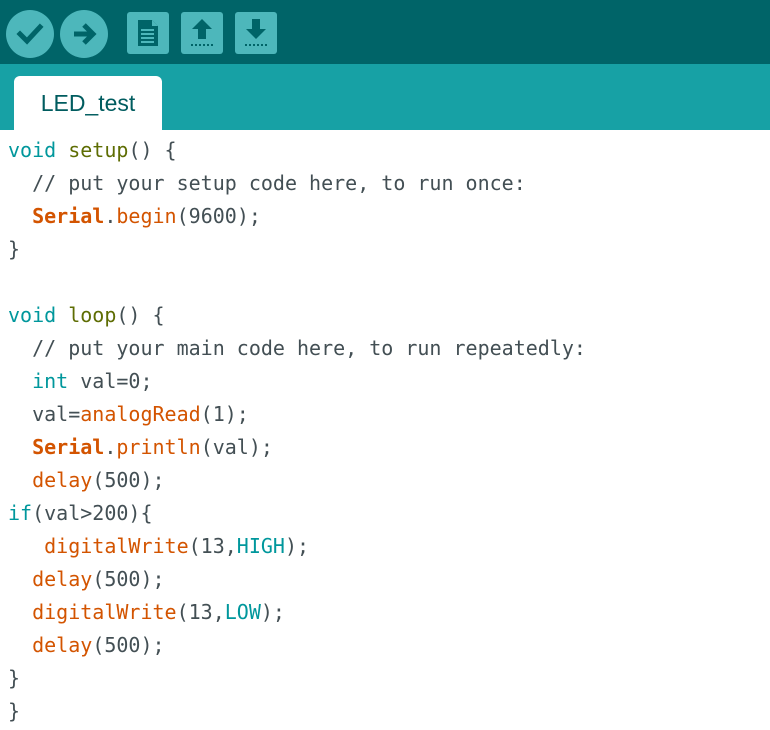 This screenshot has width=770, height=730. I want to click on arrow-right-icon, so click(85, 34).